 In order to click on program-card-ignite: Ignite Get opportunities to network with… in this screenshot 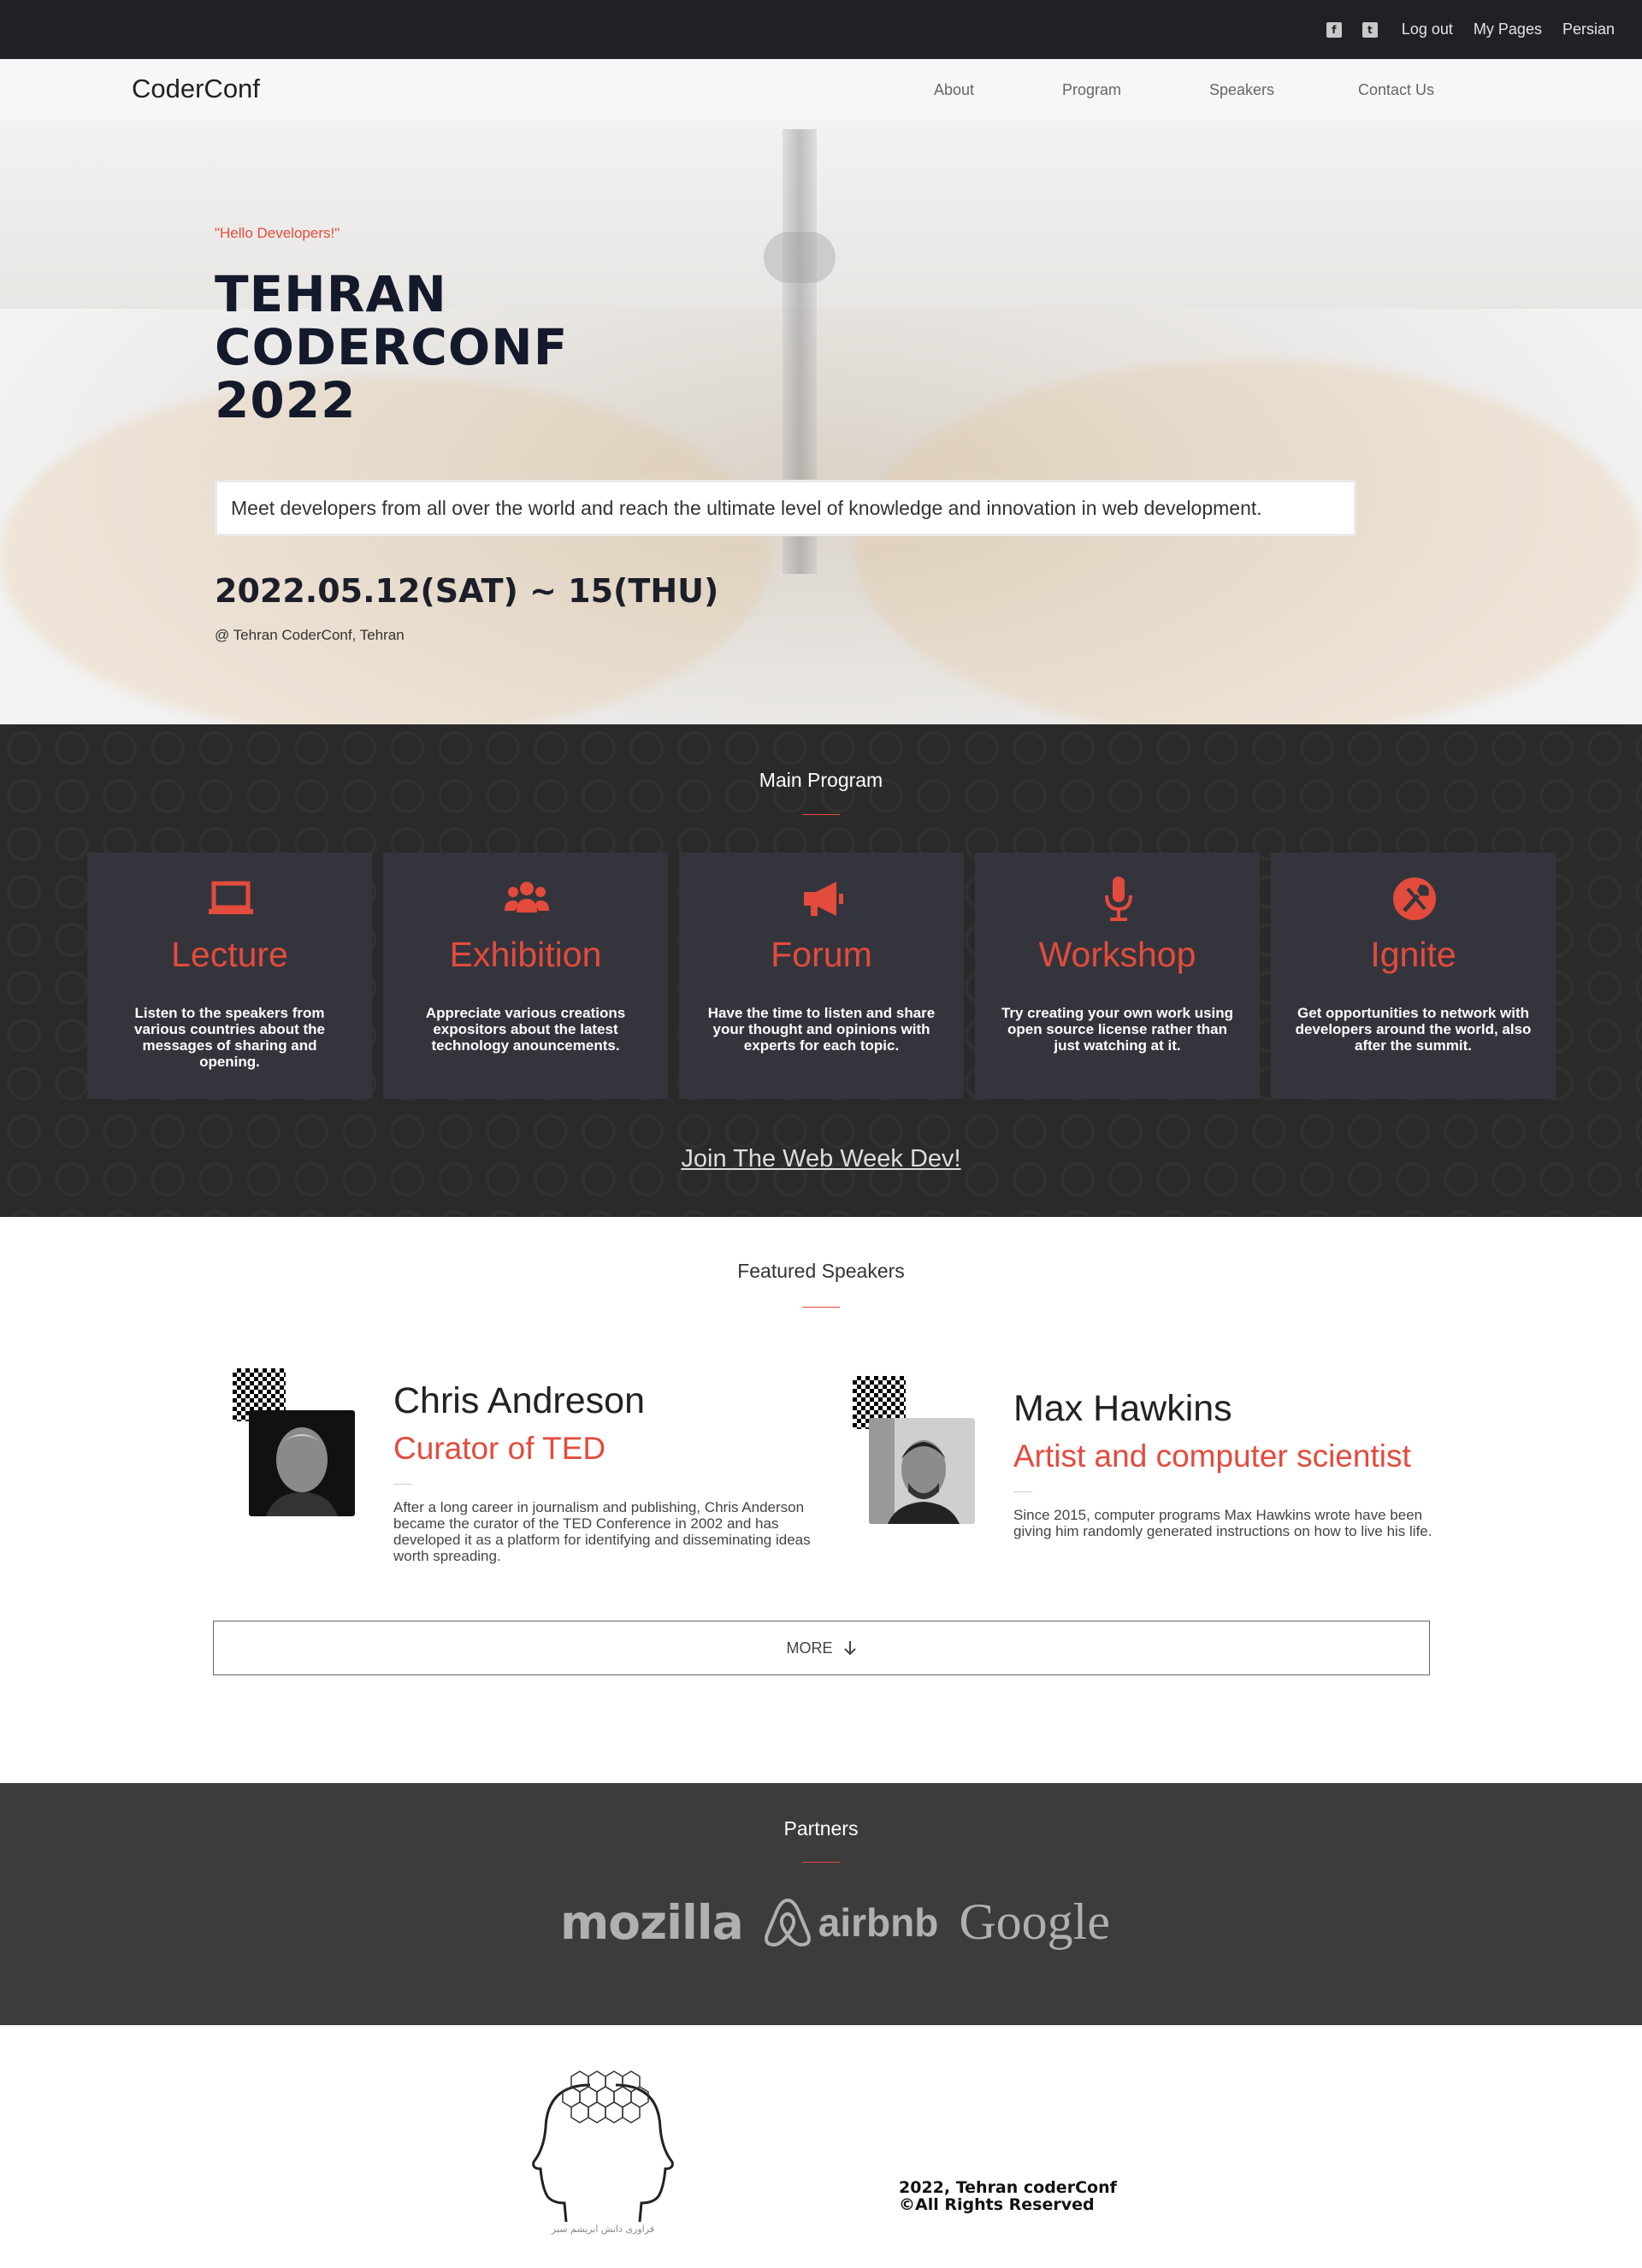, I will do `click(1413, 976)`.